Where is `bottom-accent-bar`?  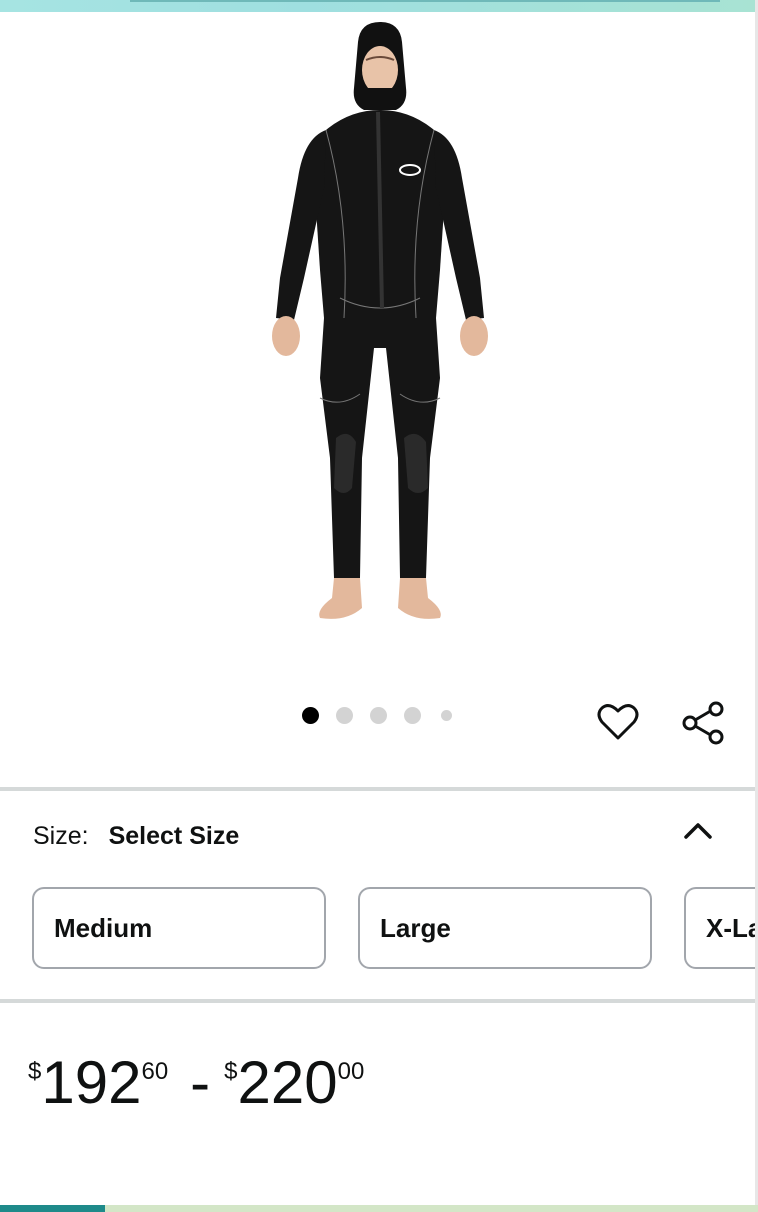 bottom-accent-bar is located at coordinates (379, 1208).